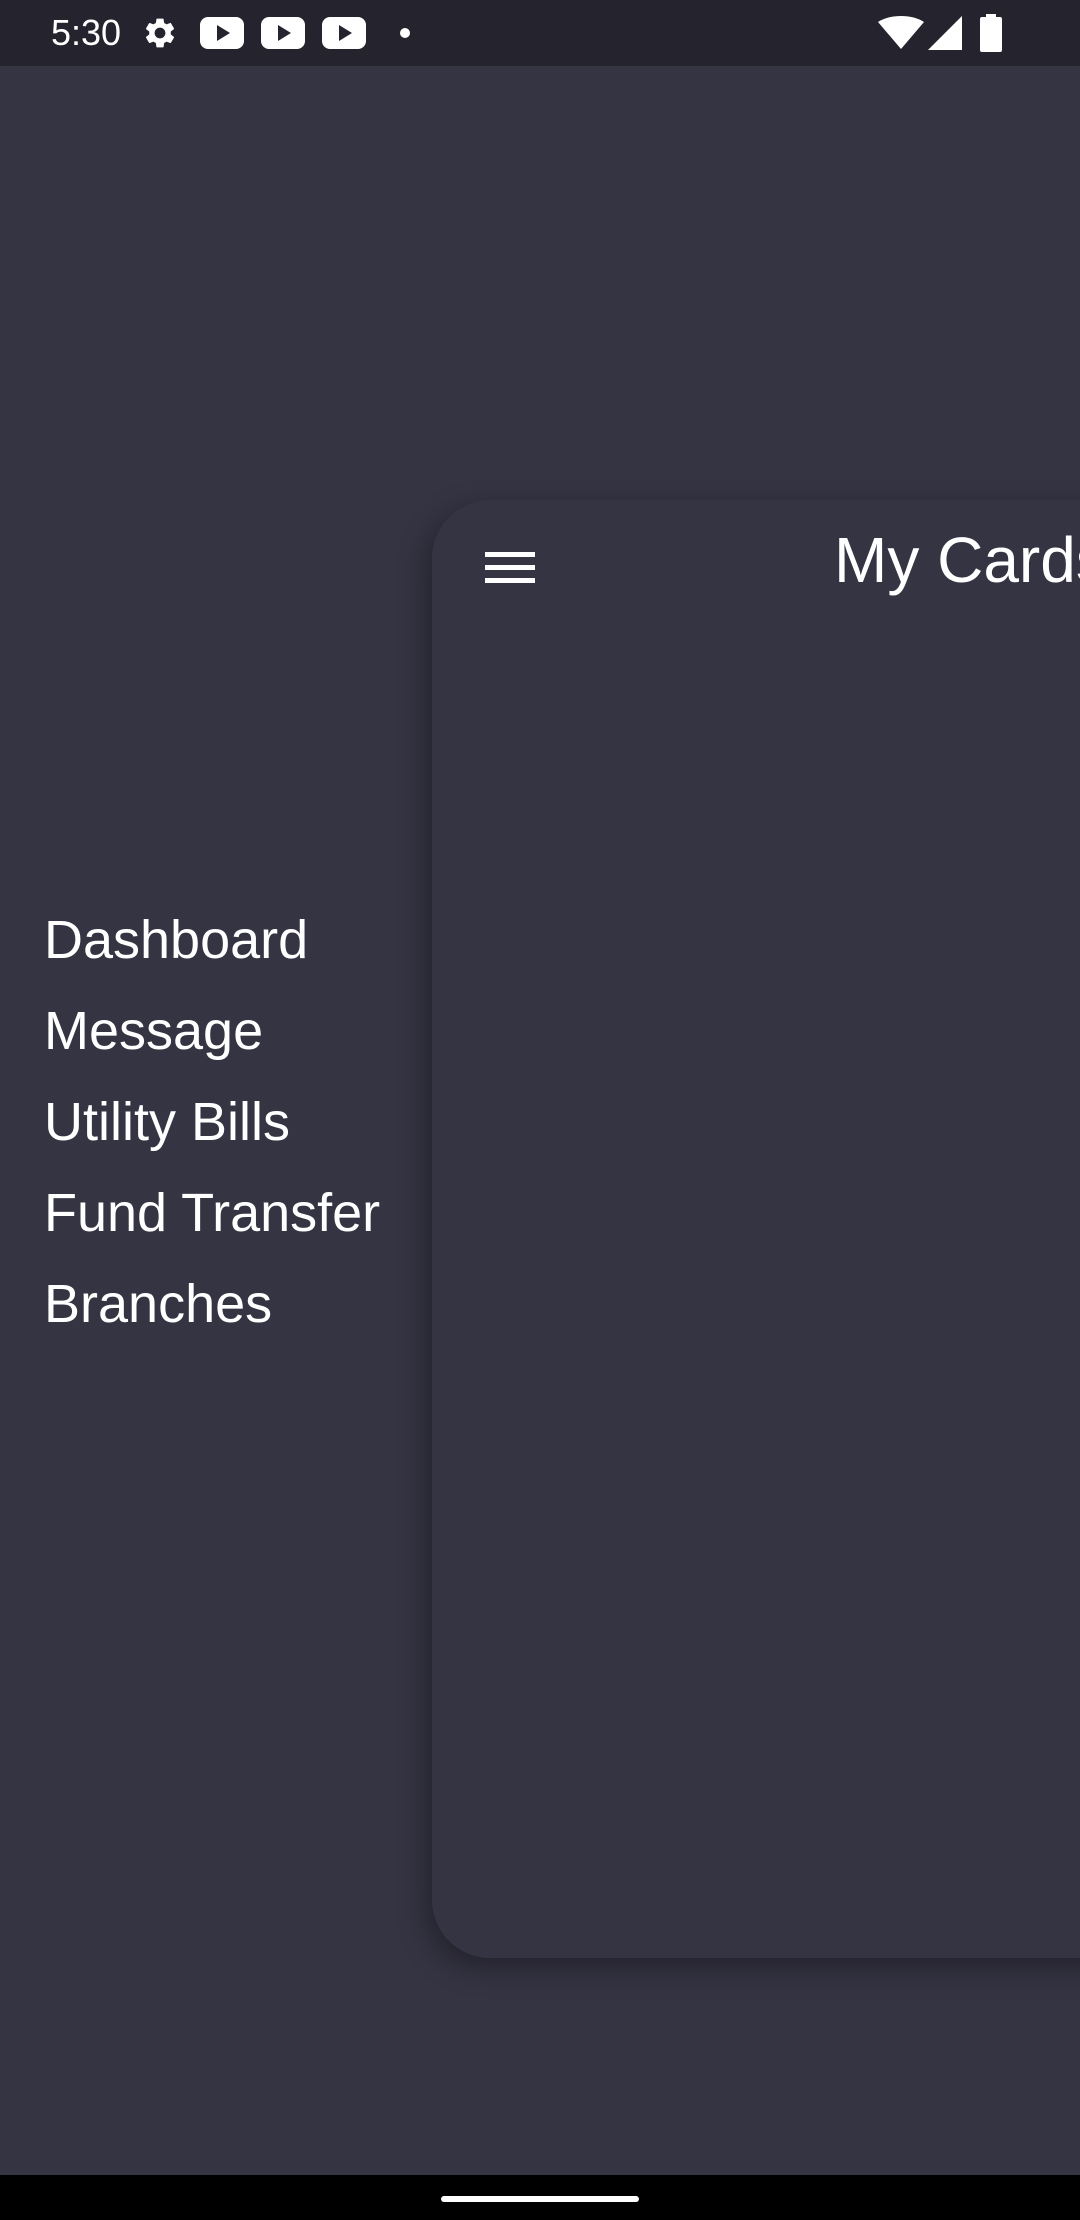 This screenshot has width=1080, height=2220. I want to click on menu-item-message: Message, so click(210, 1031).